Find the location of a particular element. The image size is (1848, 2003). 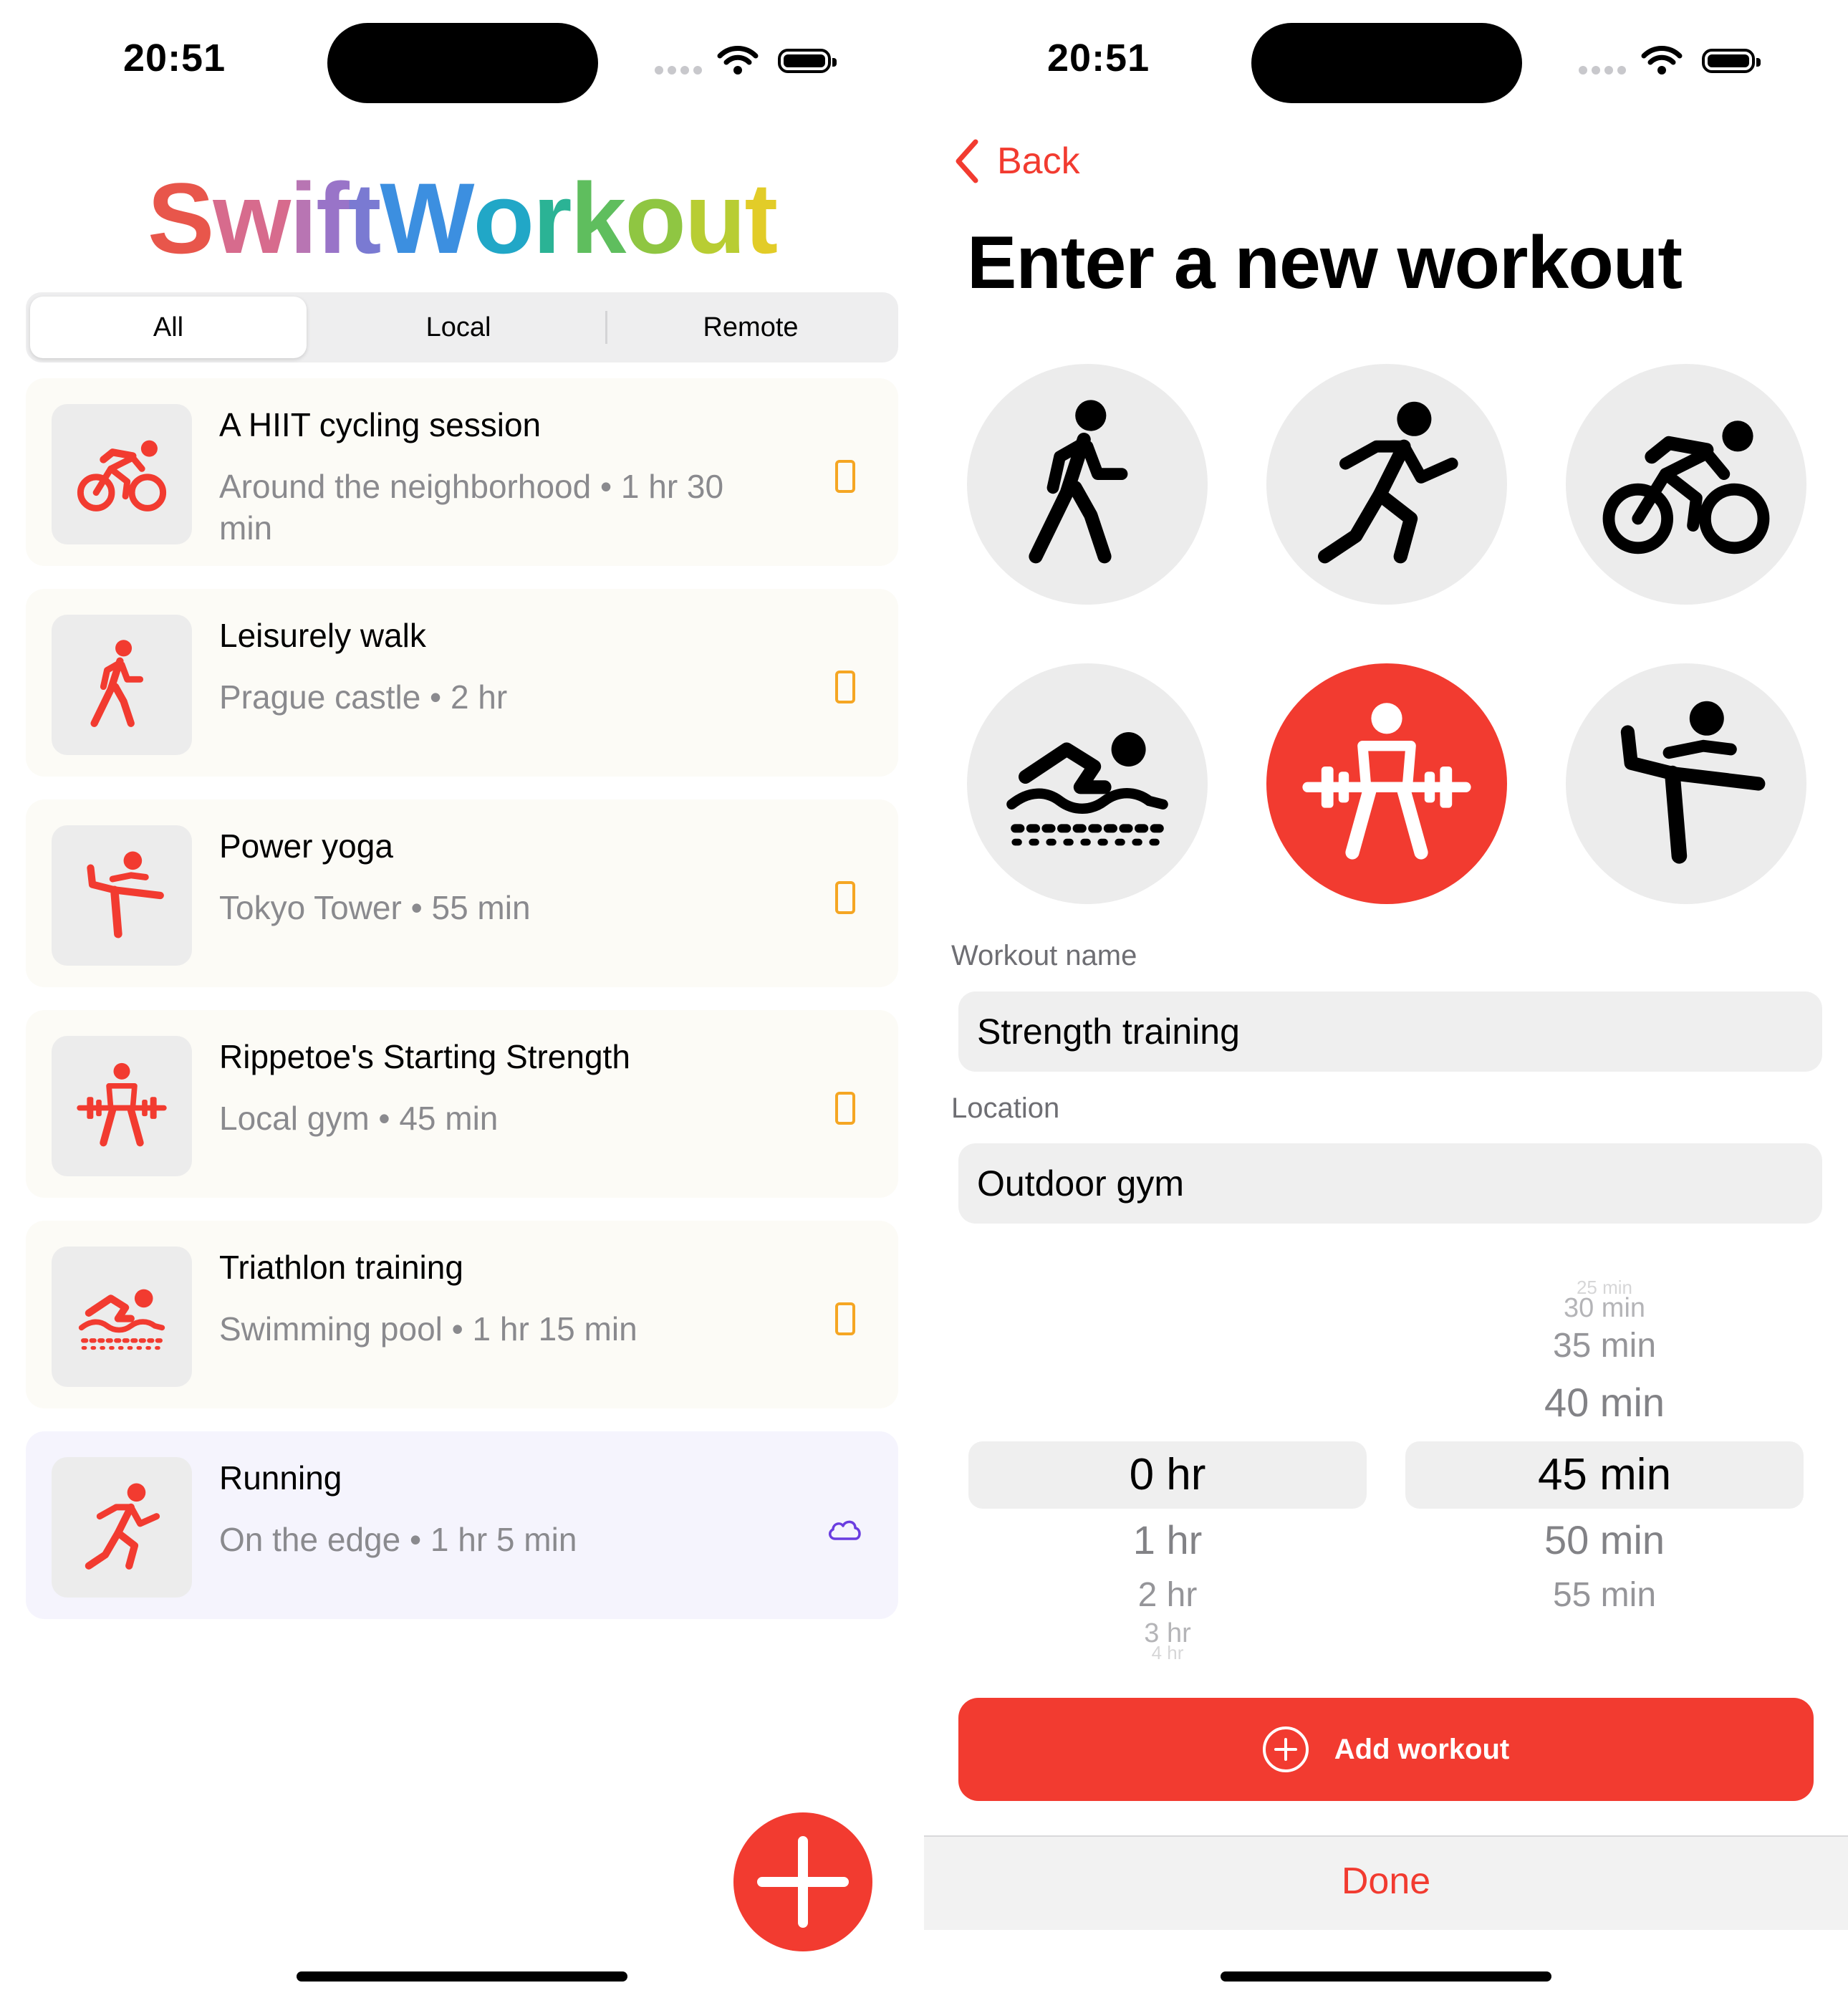

workout-subtitle: Tokyo Tower • 55 min is located at coordinates (375, 907).